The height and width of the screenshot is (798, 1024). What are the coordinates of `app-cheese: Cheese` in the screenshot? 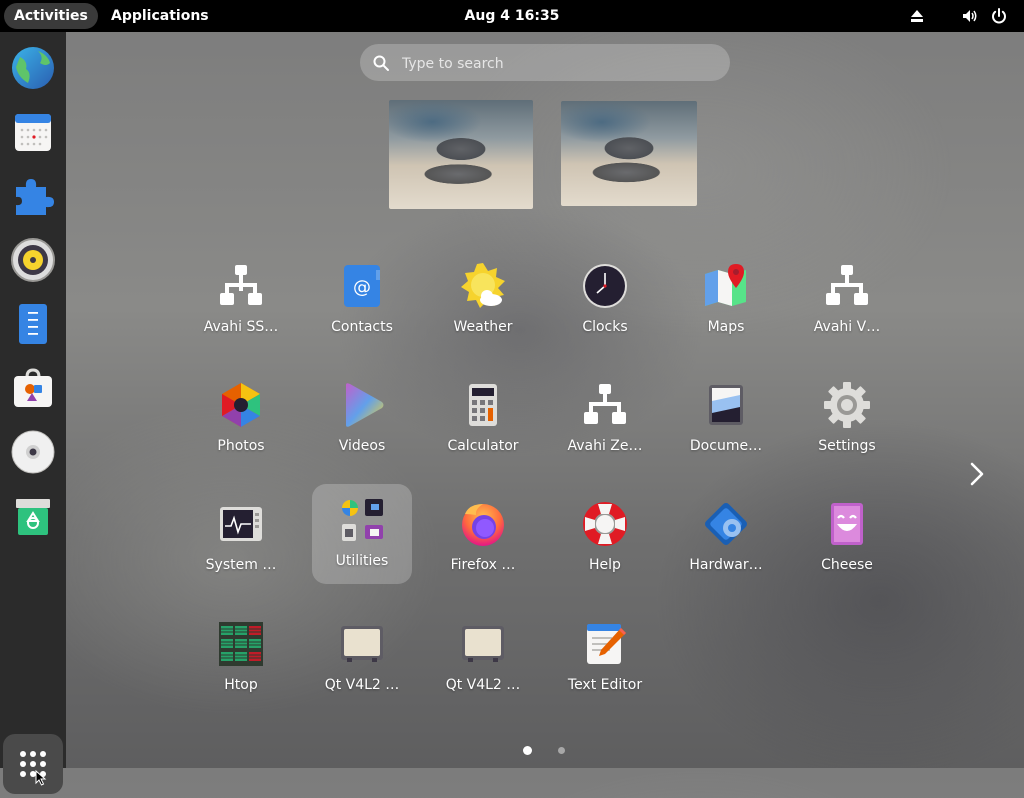 It's located at (847, 538).